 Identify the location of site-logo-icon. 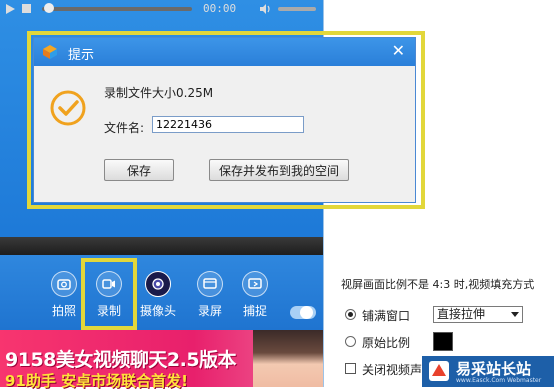
(439, 371).